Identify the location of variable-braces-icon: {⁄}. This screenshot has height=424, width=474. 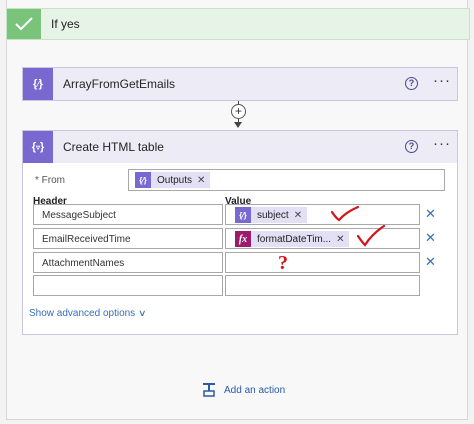
(243, 215).